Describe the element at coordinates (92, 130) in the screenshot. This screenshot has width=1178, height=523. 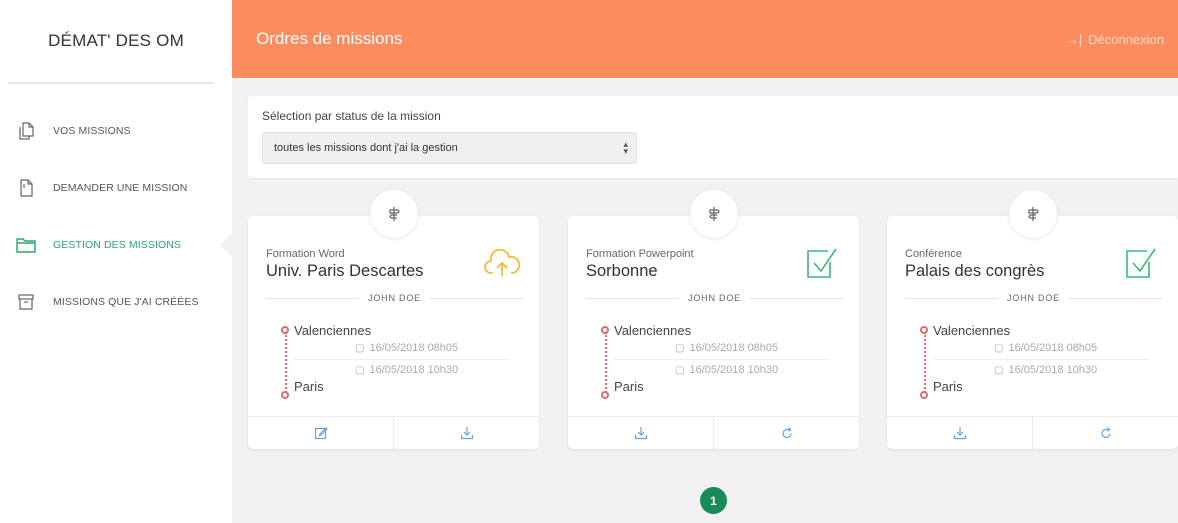
I see `sidebar-item-label: VOS MISSIONS` at that location.